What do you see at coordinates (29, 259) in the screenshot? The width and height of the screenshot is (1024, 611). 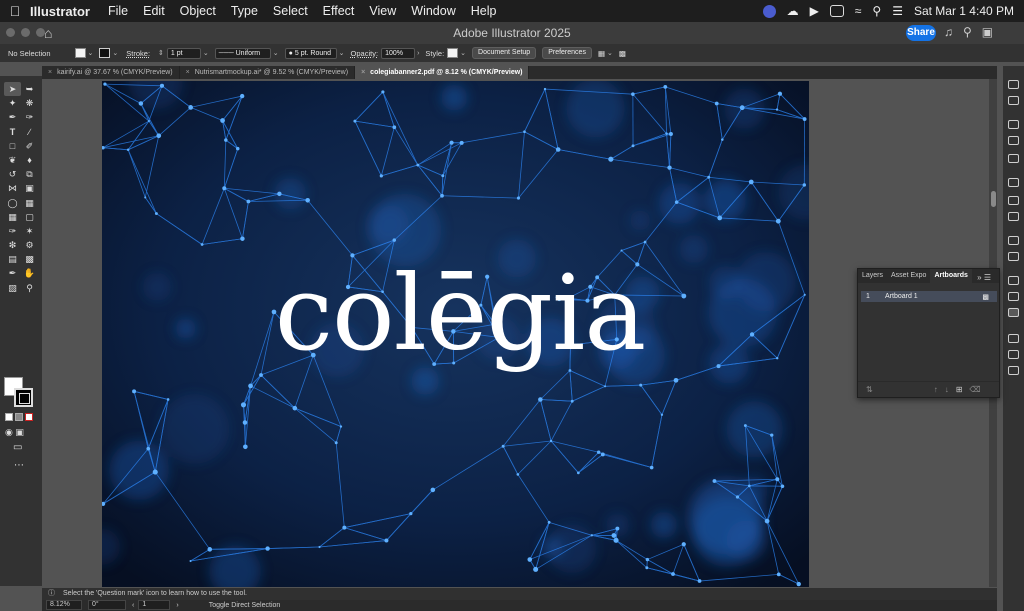 I see `artboard-tool-icon: ▩` at bounding box center [29, 259].